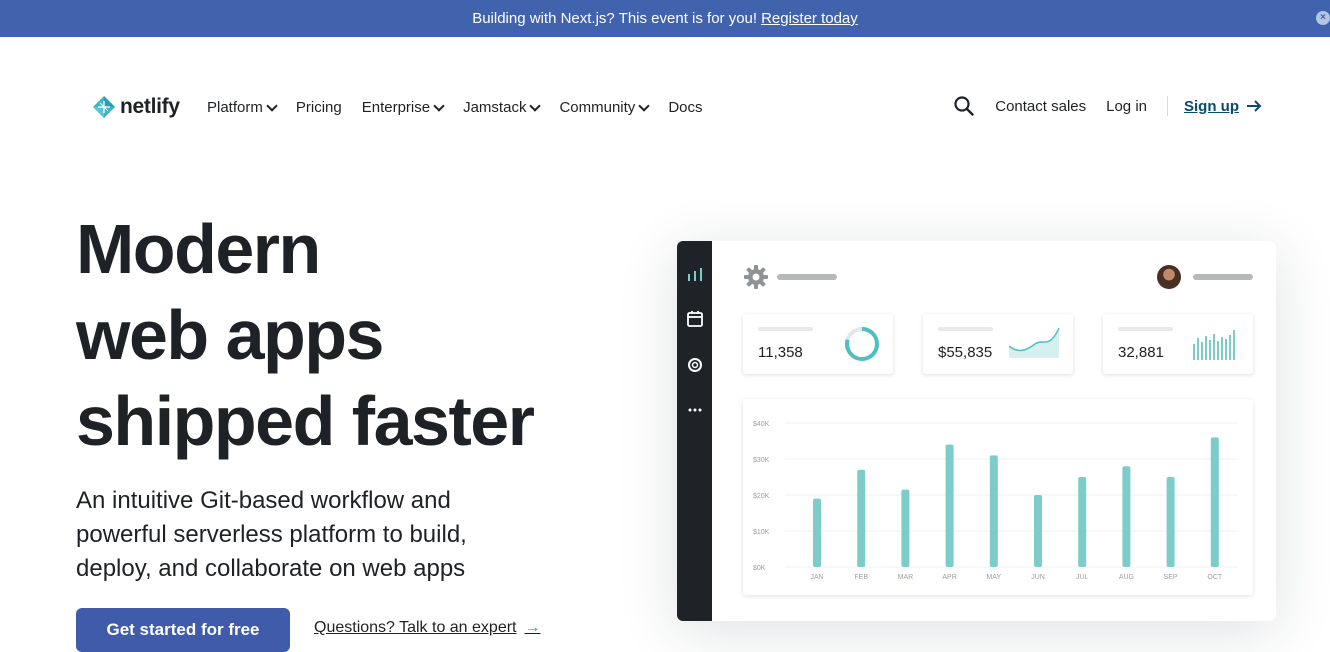 The width and height of the screenshot is (1330, 652). What do you see at coordinates (965, 352) in the screenshot?
I see `stat-value: $55,835` at bounding box center [965, 352].